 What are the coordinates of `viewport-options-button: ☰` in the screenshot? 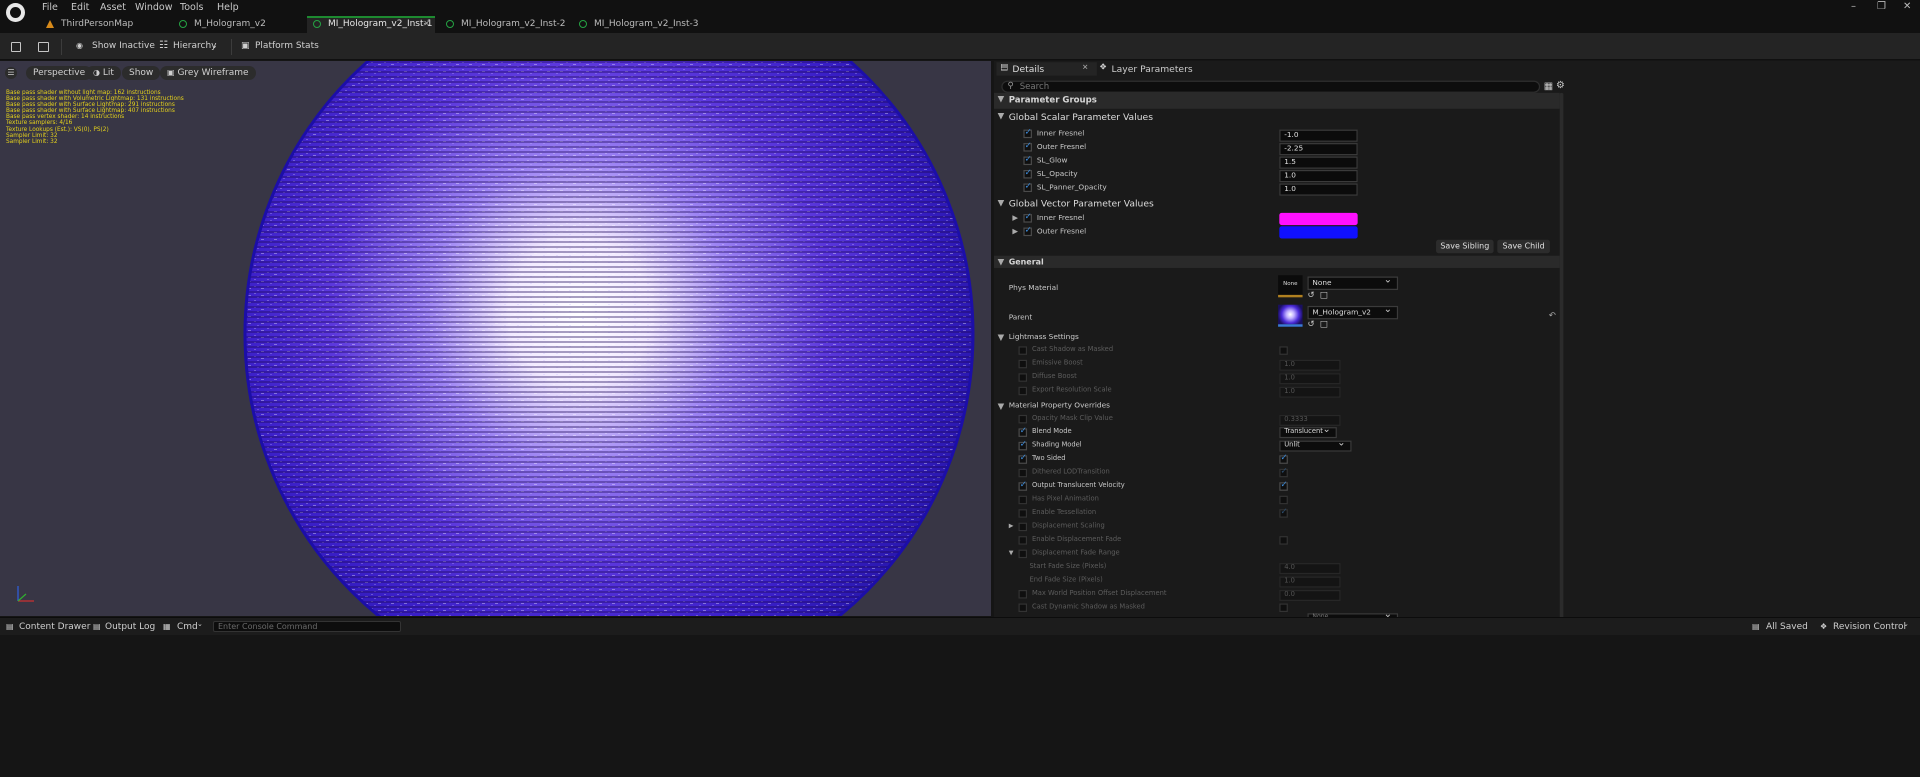 It's located at (11, 73).